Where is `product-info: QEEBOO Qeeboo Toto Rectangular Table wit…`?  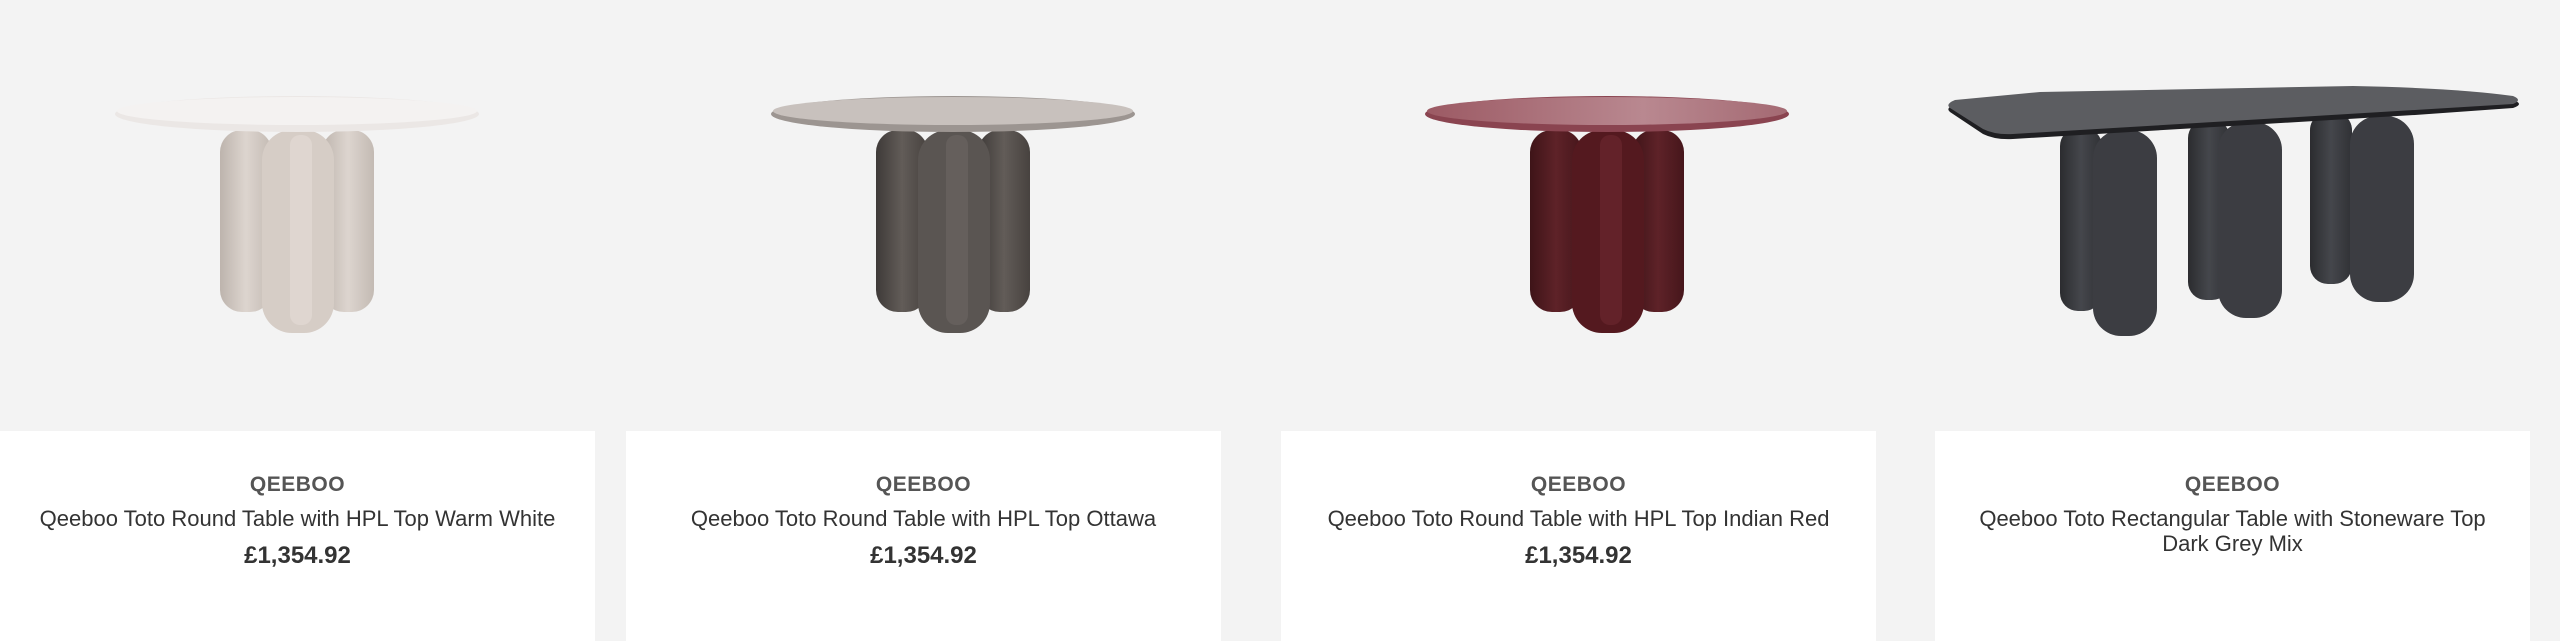 product-info: QEEBOO Qeeboo Toto Rectangular Table wit… is located at coordinates (2232, 536).